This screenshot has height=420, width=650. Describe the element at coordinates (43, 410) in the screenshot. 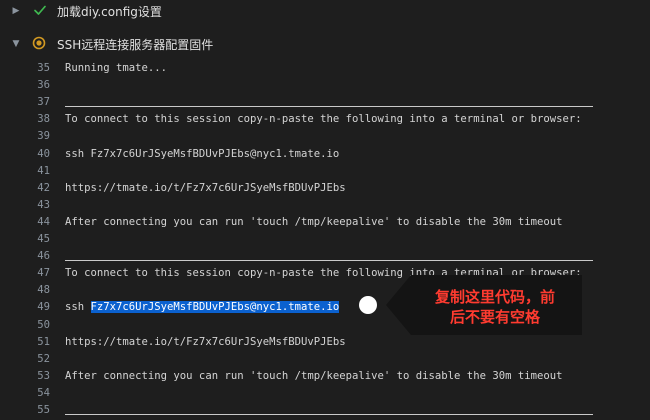

I see `line-number: 55` at that location.